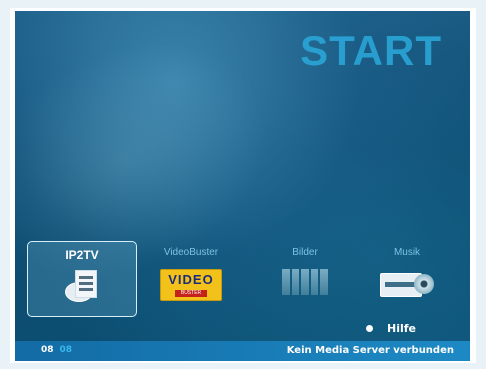 This screenshot has height=369, width=486. Describe the element at coordinates (371, 50) in the screenshot. I see `page-title: START` at that location.